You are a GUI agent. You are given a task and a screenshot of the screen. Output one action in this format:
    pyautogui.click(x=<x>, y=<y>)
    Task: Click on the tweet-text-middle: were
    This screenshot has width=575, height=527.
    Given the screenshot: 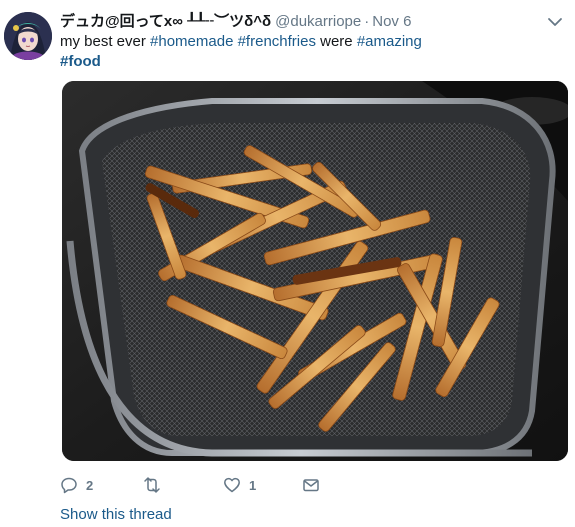 What is the action you would take?
    pyautogui.click(x=336, y=41)
    